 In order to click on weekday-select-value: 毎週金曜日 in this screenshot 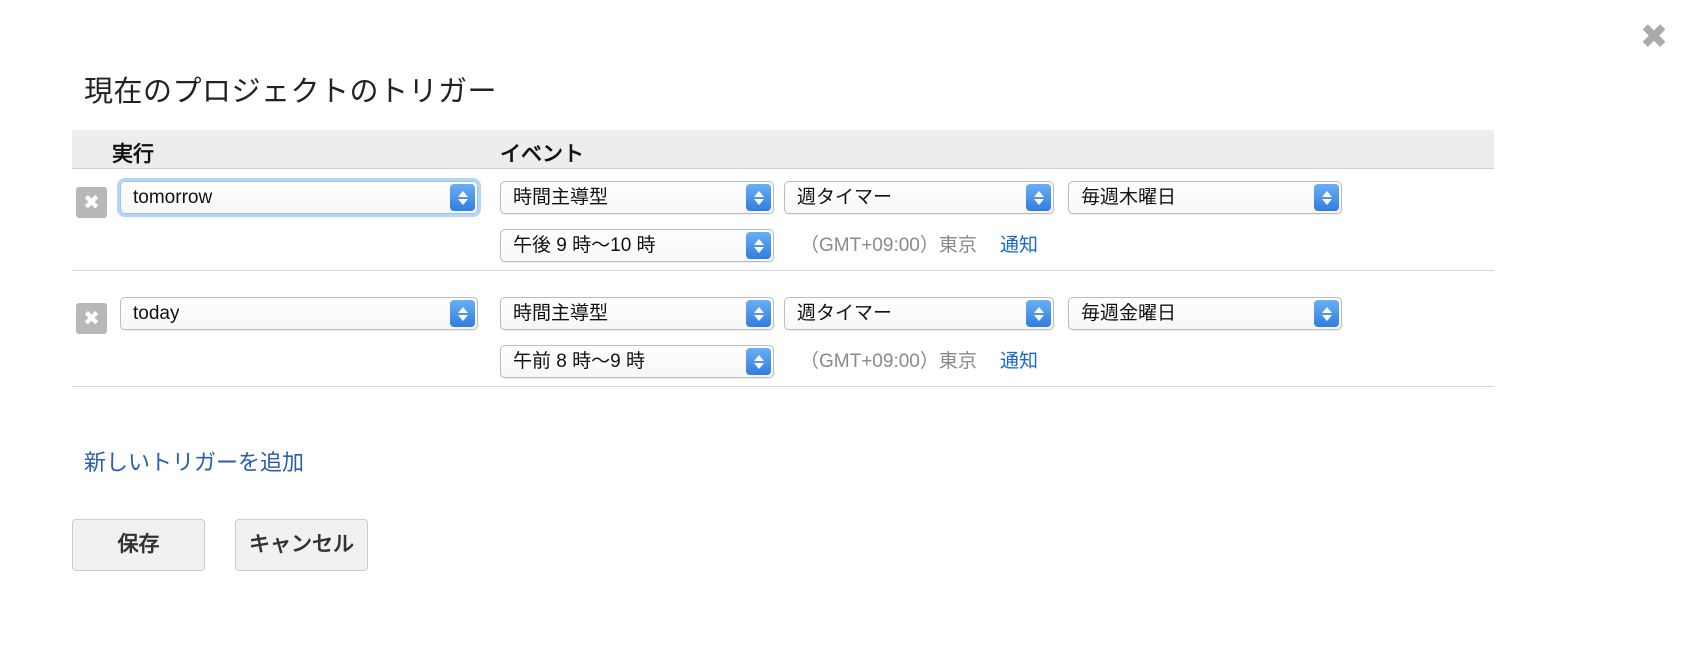, I will do `click(1129, 313)`.